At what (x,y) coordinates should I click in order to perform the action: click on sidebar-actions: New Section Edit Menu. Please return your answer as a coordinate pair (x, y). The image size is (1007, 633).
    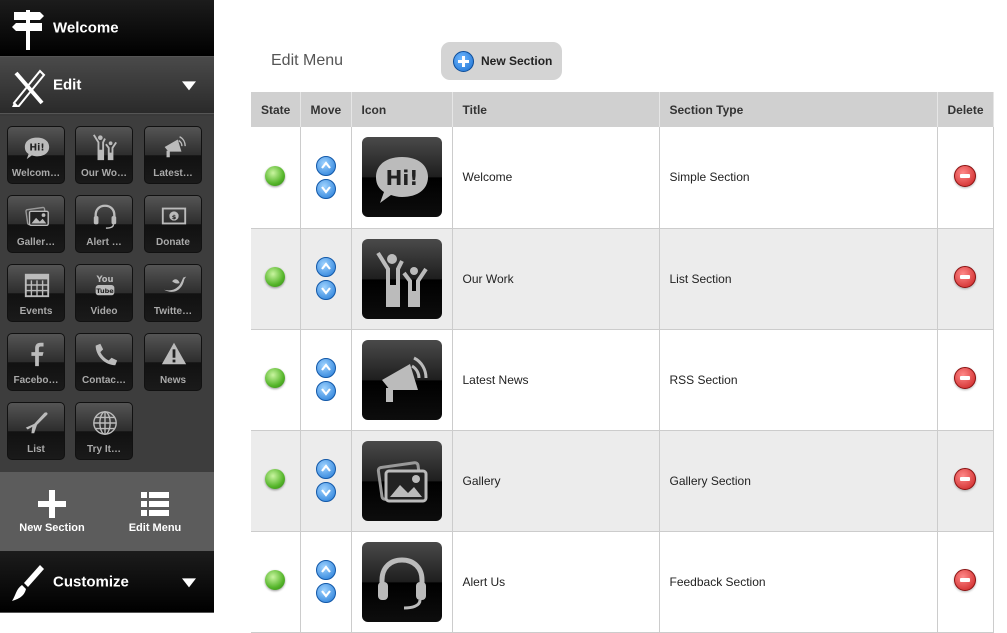
    Looking at the image, I should click on (107, 511).